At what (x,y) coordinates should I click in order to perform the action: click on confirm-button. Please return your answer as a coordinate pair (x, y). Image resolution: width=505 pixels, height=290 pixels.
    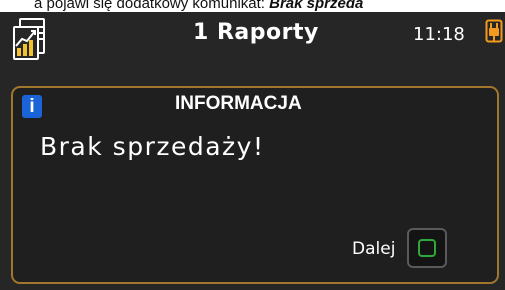
    Looking at the image, I should click on (427, 248).